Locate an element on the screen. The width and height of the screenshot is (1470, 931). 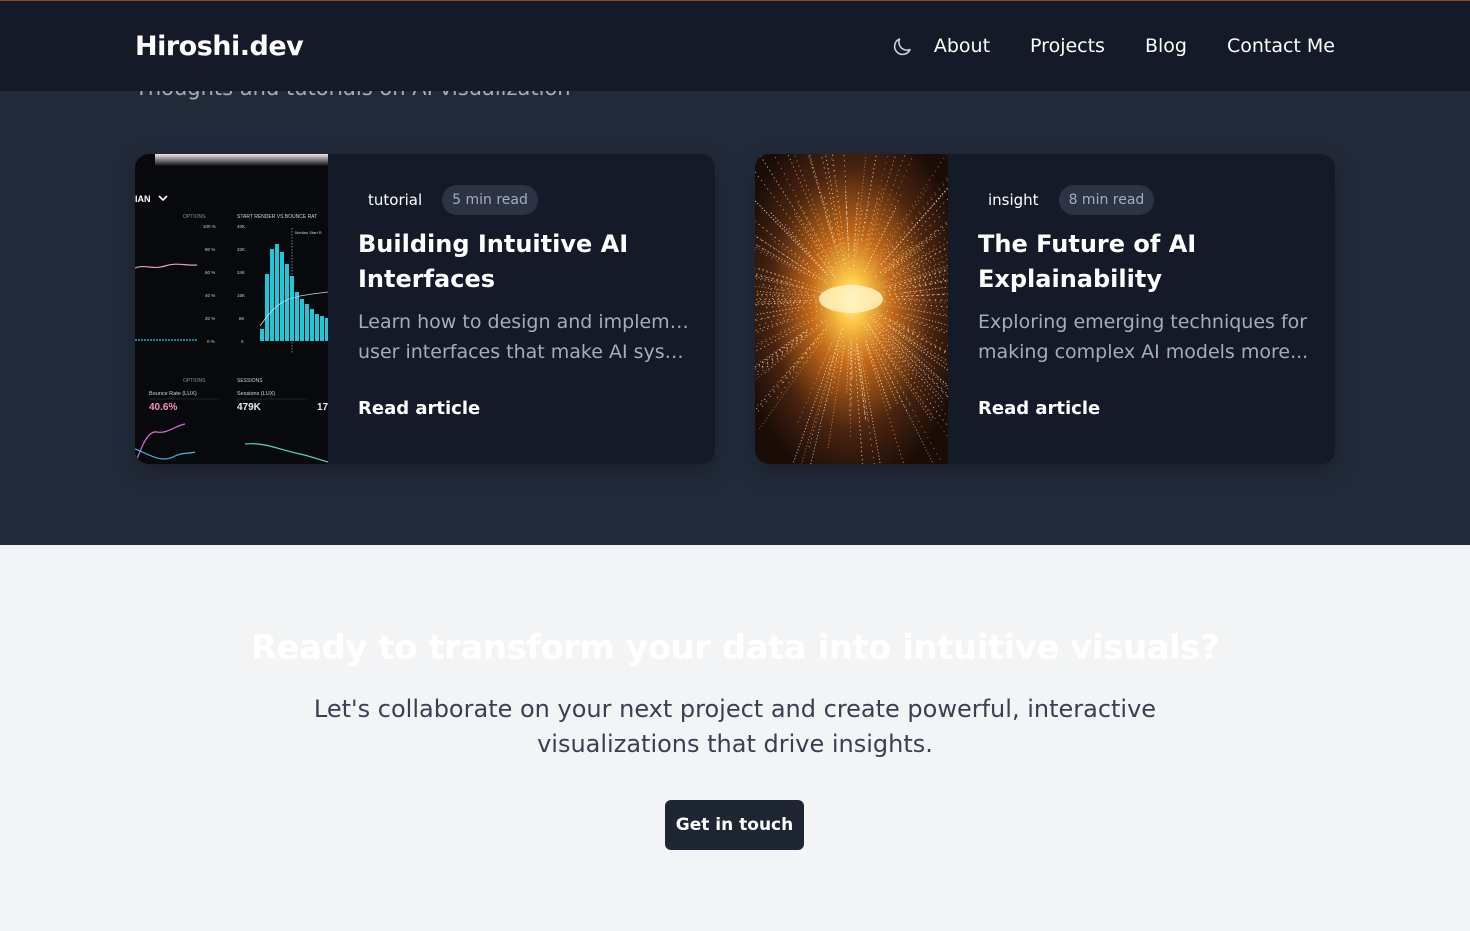
image-options-label-bottom: OPTIONS is located at coordinates (194, 381).